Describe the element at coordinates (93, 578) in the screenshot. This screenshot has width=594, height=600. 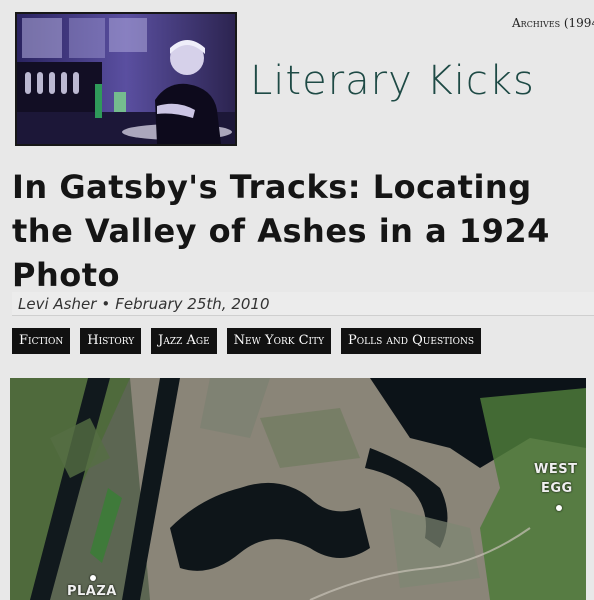
I see `map-marker-plaza` at that location.